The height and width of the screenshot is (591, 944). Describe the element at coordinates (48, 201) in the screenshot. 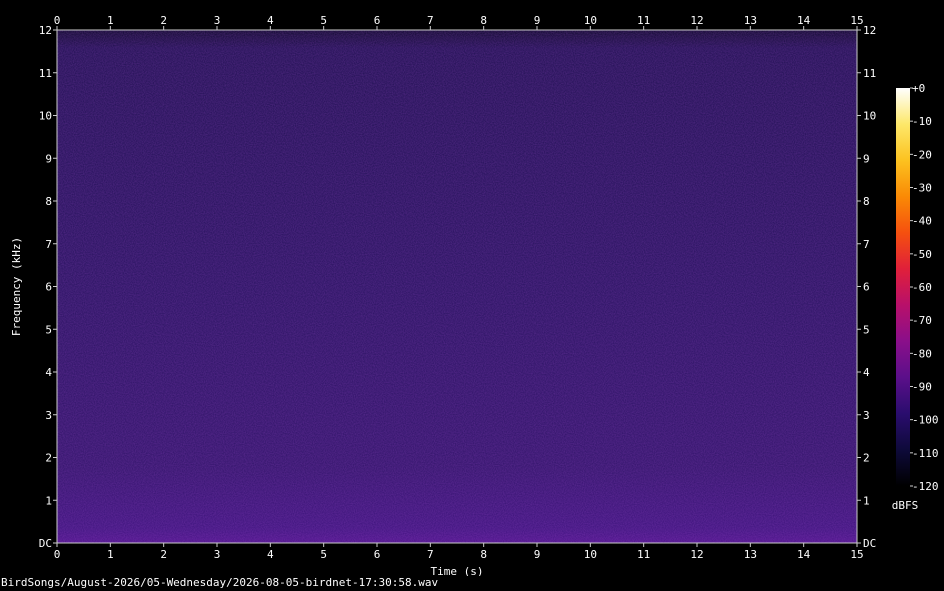

I see `y-tick-label-left: 8` at that location.